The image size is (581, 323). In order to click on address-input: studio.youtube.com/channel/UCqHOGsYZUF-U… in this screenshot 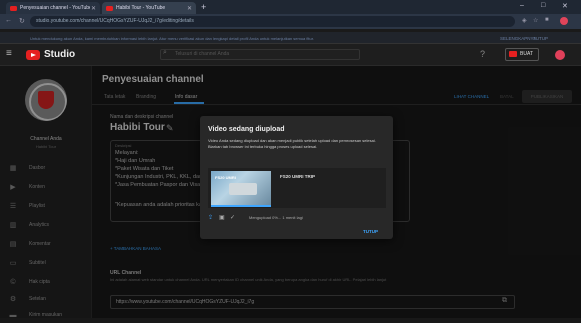, I will do `click(272, 21)`.